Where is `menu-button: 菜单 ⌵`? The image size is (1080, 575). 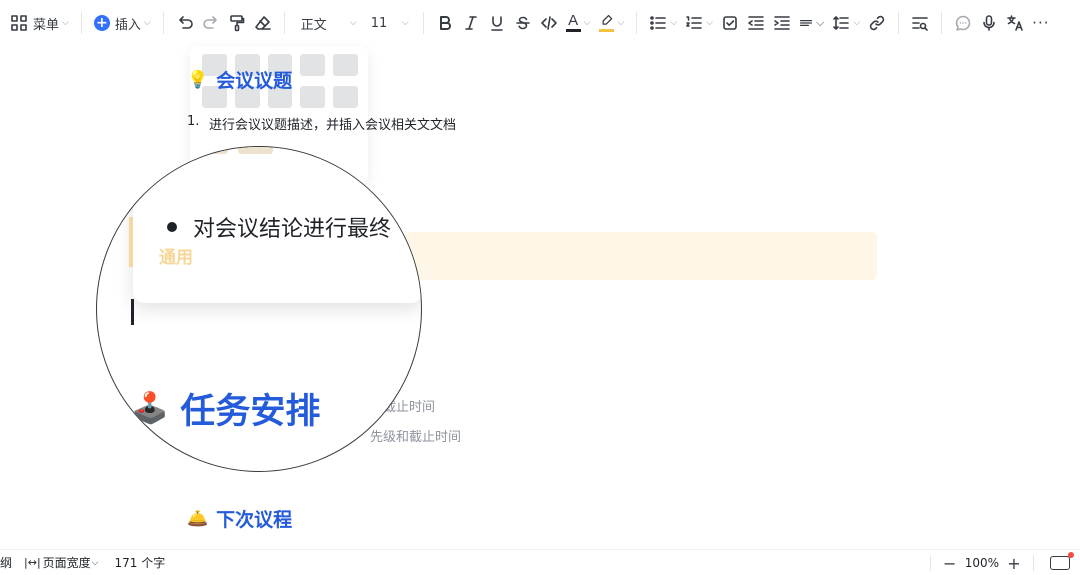 menu-button: 菜单 ⌵ is located at coordinates (39, 23).